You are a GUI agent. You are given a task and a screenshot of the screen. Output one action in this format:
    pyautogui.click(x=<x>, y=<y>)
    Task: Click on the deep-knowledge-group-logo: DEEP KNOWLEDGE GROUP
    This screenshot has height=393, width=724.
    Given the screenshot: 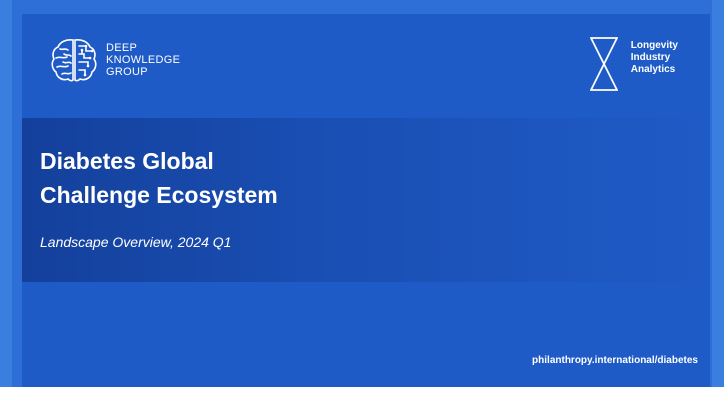 What is the action you would take?
    pyautogui.click(x=114, y=60)
    